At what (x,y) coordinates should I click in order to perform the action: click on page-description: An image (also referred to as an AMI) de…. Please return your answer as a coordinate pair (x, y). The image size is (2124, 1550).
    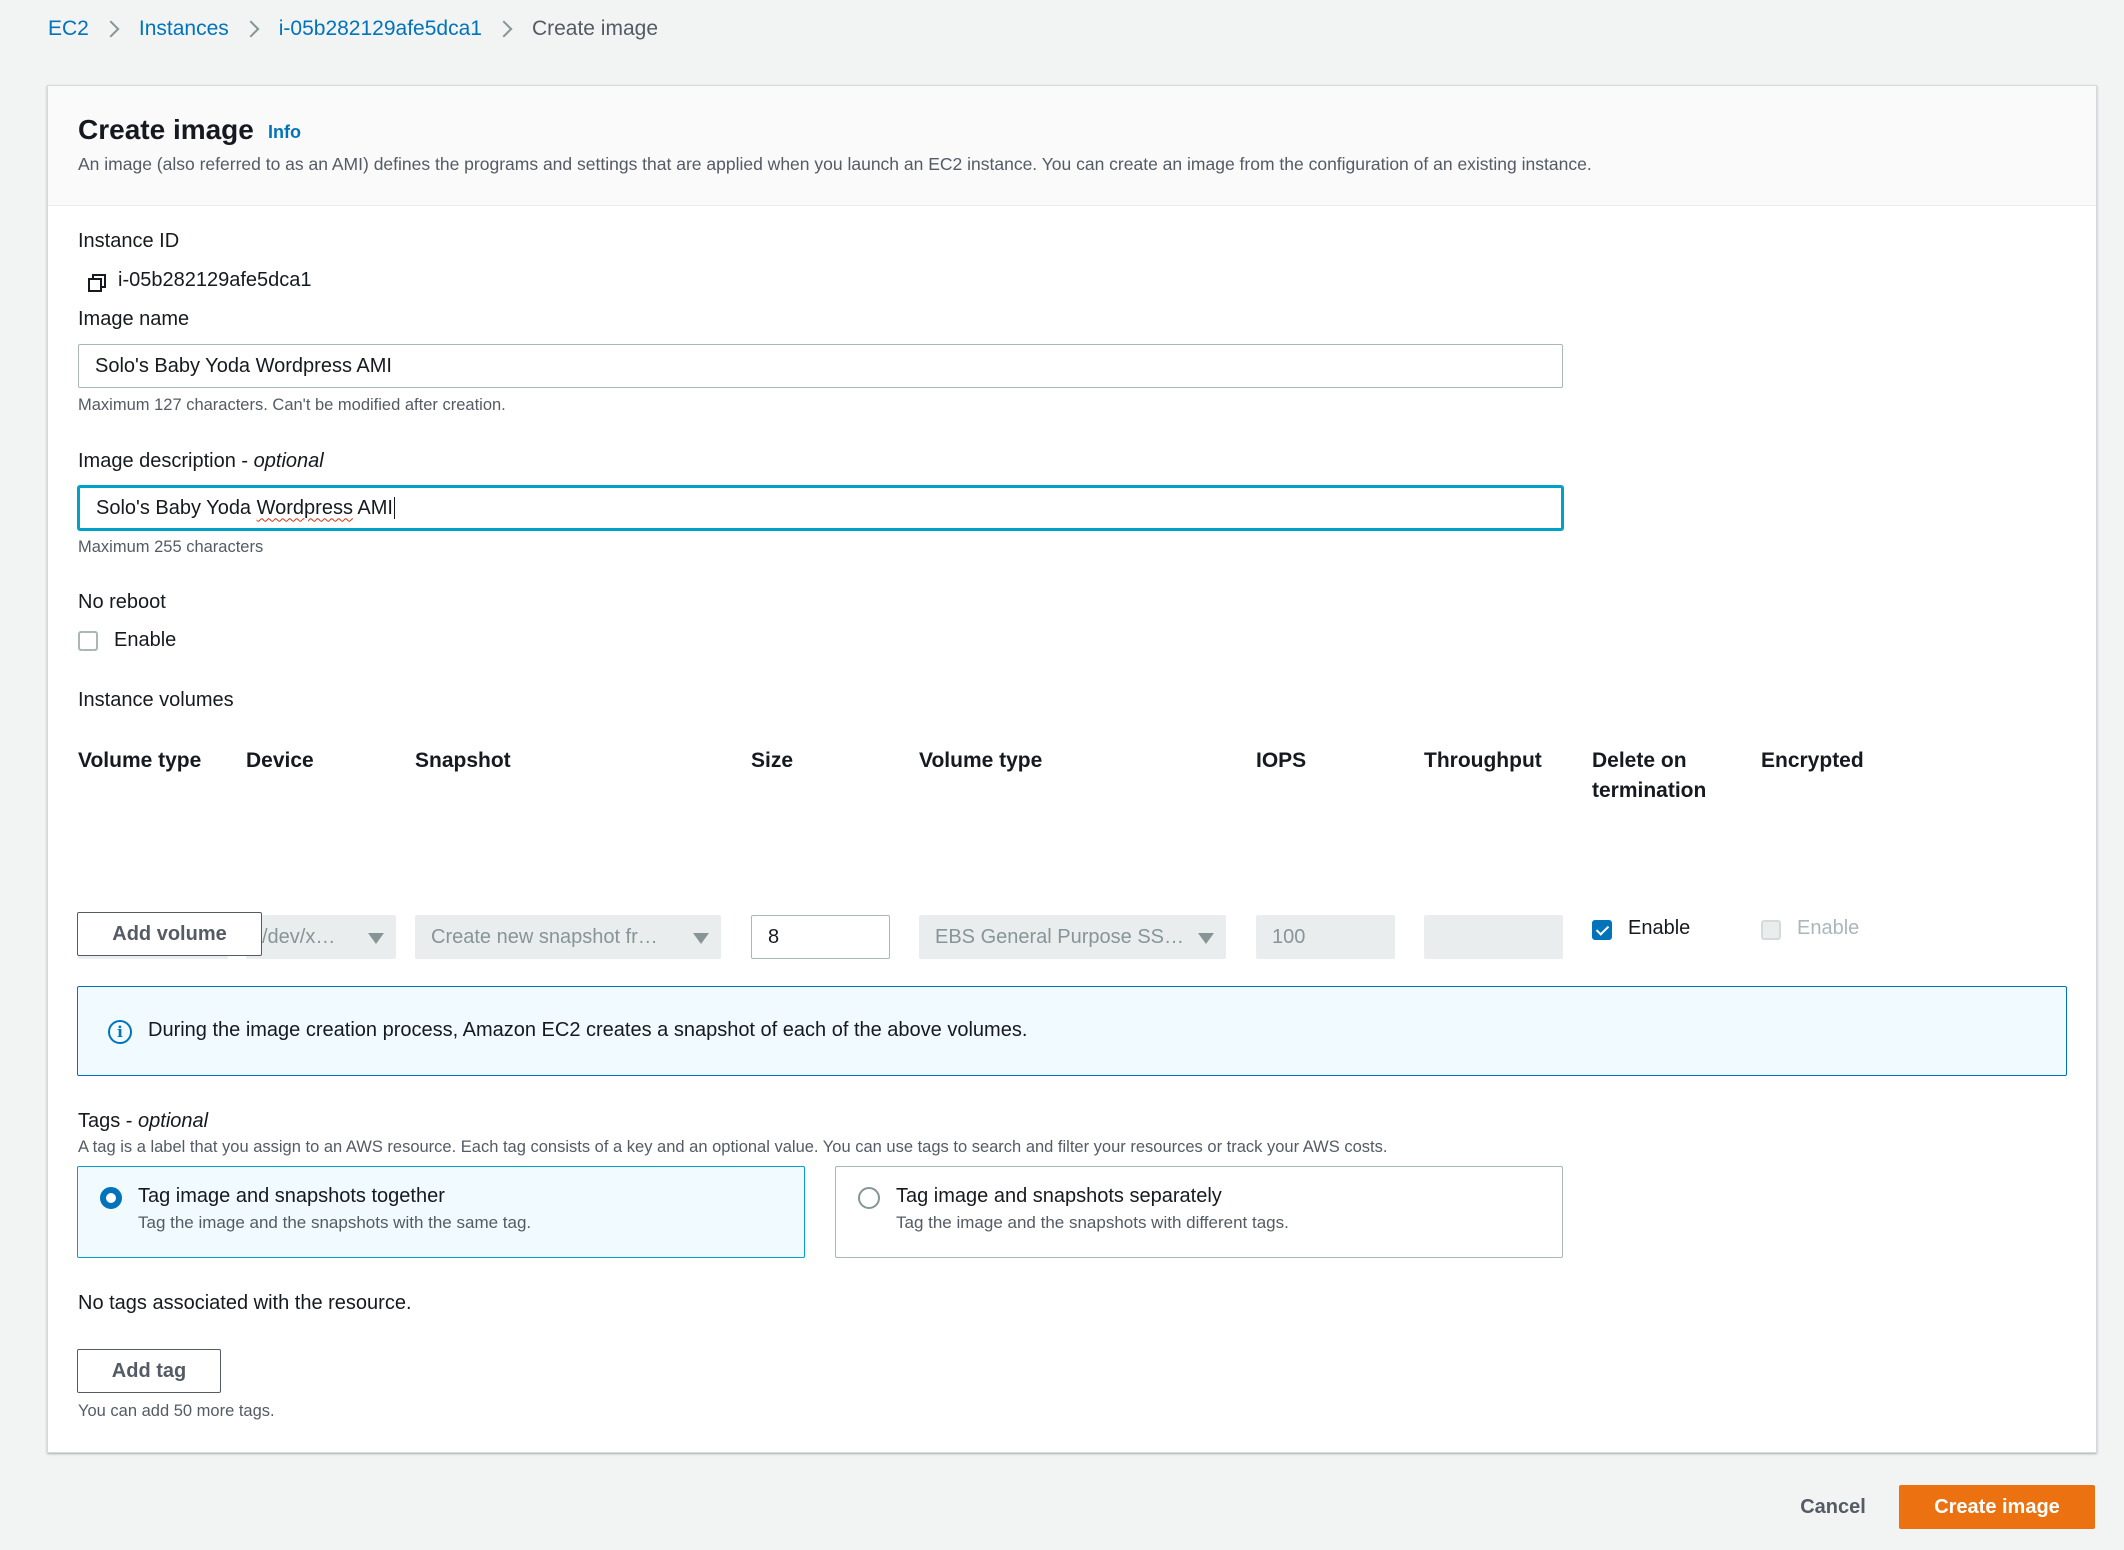
    Looking at the image, I should click on (835, 164).